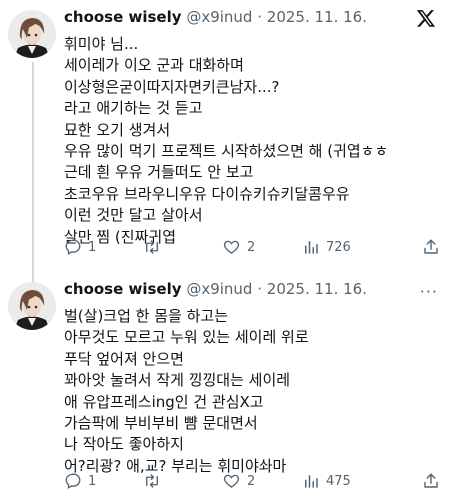 This screenshot has height=504, width=450. What do you see at coordinates (226, 151) in the screenshot?
I see `tweet-line: 우유 많이 먹기 프로젝트 시작하셨으면 해 (귀엽ㅎㅎ` at bounding box center [226, 151].